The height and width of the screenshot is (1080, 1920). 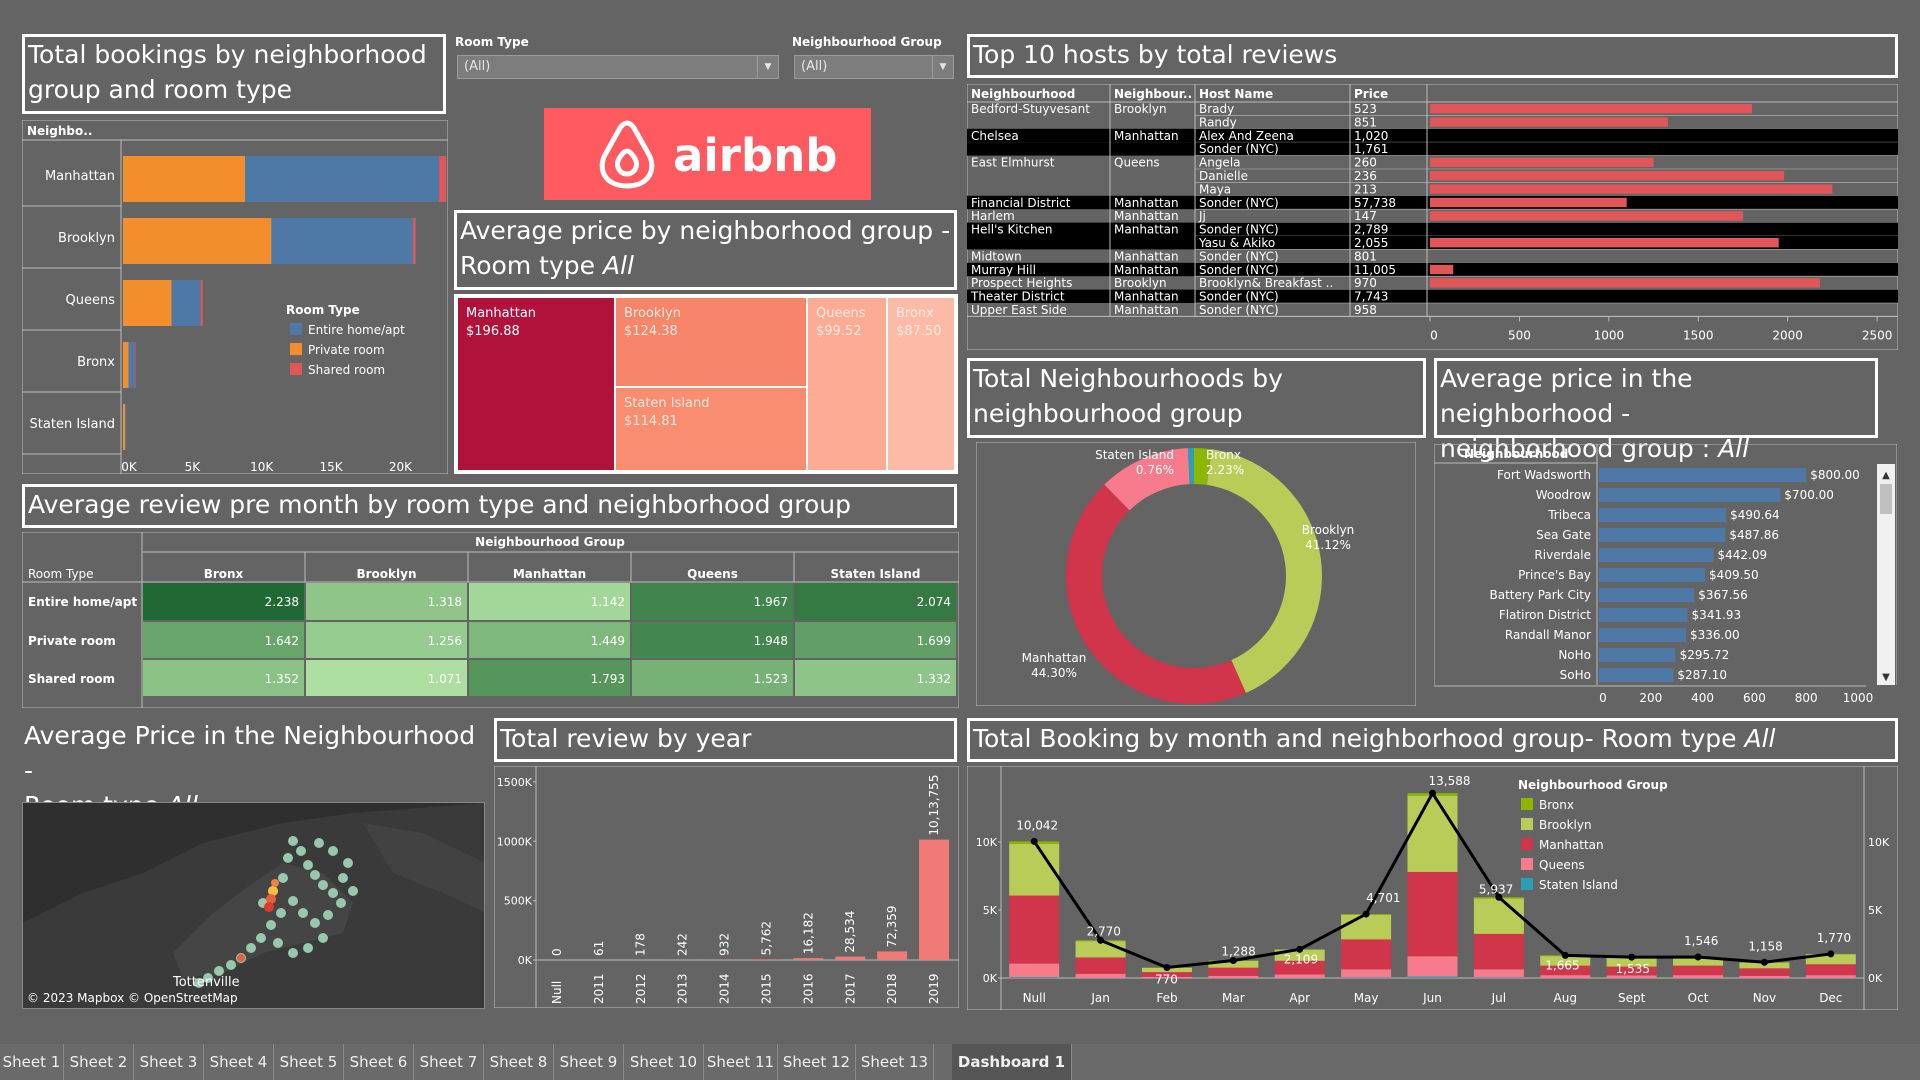 I want to click on slice-percent: 44.30%, so click(x=1054, y=673).